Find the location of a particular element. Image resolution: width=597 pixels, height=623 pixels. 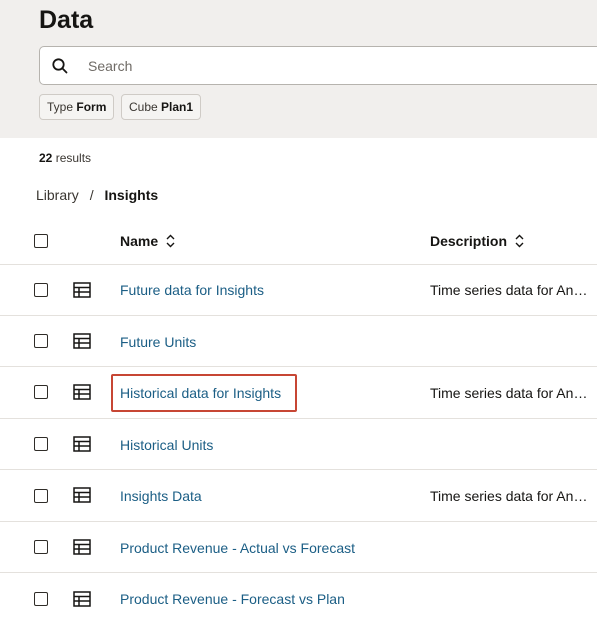

row-name-link: Future data for Insights is located at coordinates (192, 290).